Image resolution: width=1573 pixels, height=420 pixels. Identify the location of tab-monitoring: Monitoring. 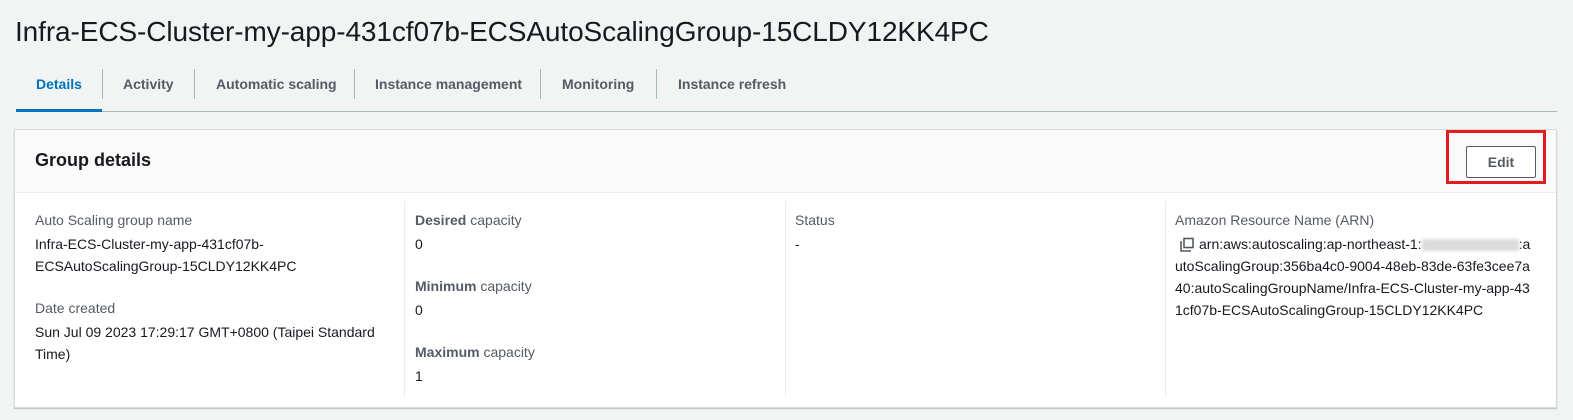
(598, 89).